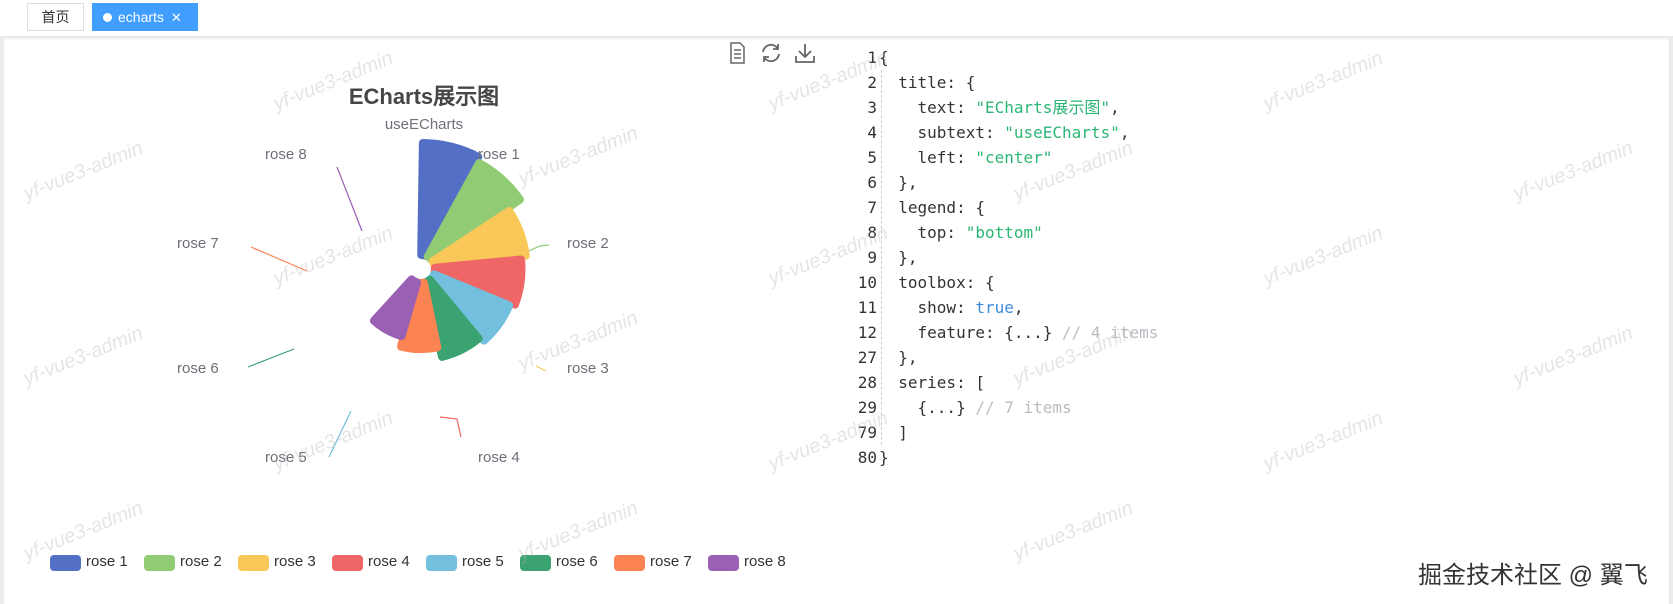 This screenshot has width=1673, height=604. I want to click on slice-label-5: rose 5, so click(286, 457).